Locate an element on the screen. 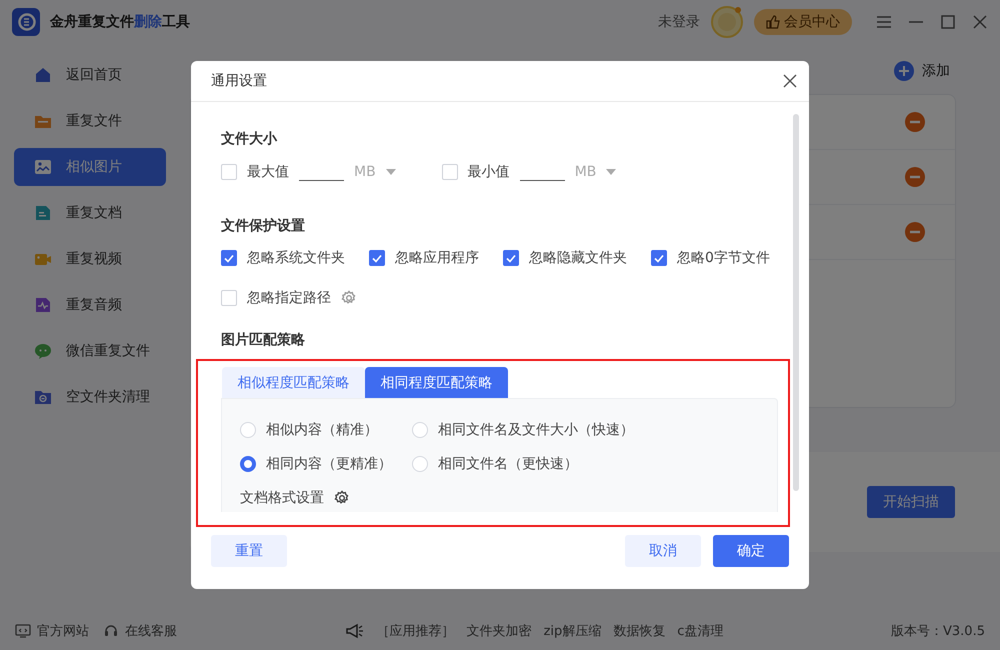 The image size is (1000, 650). sidebar-item: 重复文件 is located at coordinates (90, 121).